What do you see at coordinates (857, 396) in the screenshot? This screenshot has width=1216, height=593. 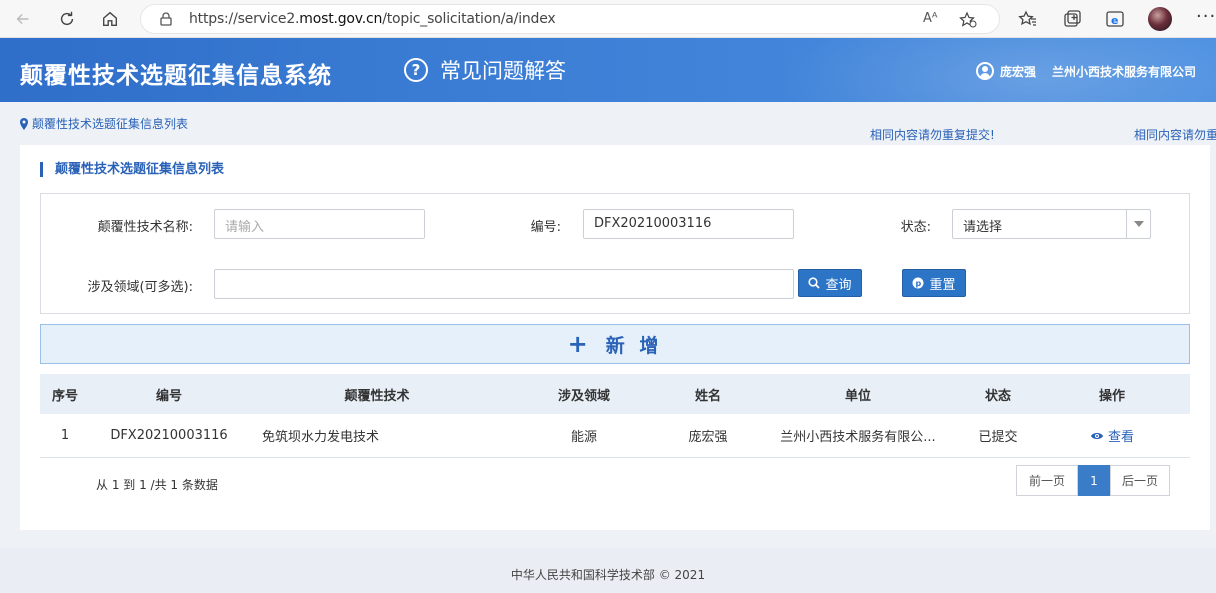 I see `col-header-unit: 单位` at bounding box center [857, 396].